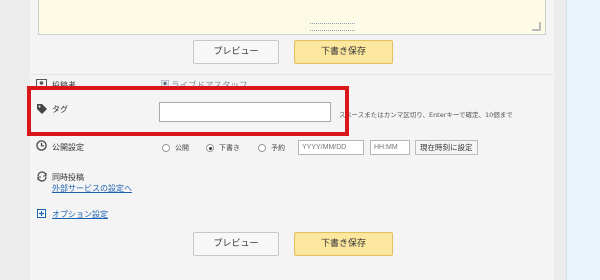  What do you see at coordinates (92, 188) in the screenshot?
I see `external-services-link: 外部サービスの設定へ` at bounding box center [92, 188].